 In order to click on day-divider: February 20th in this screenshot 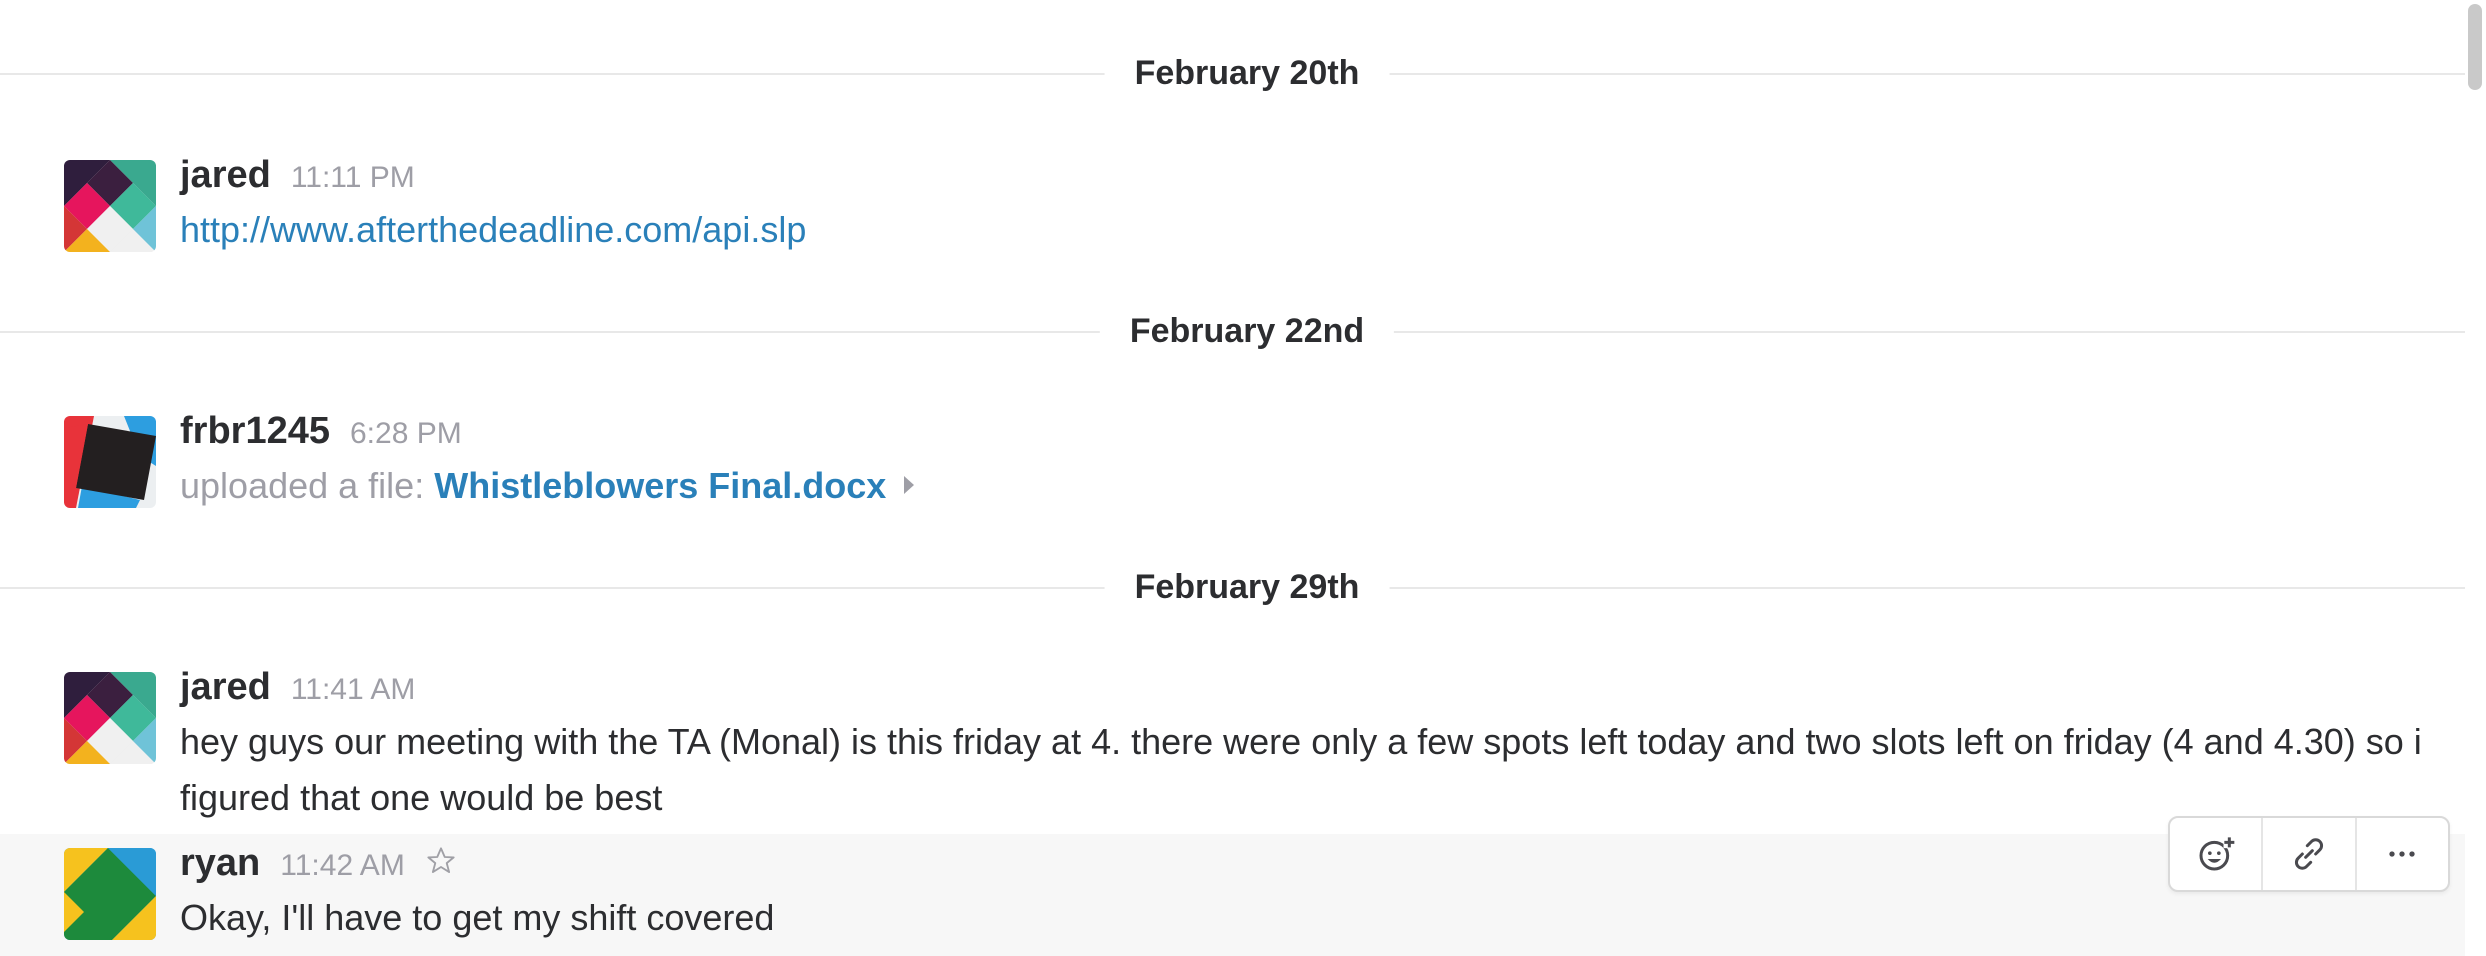, I will do `click(1232, 73)`.